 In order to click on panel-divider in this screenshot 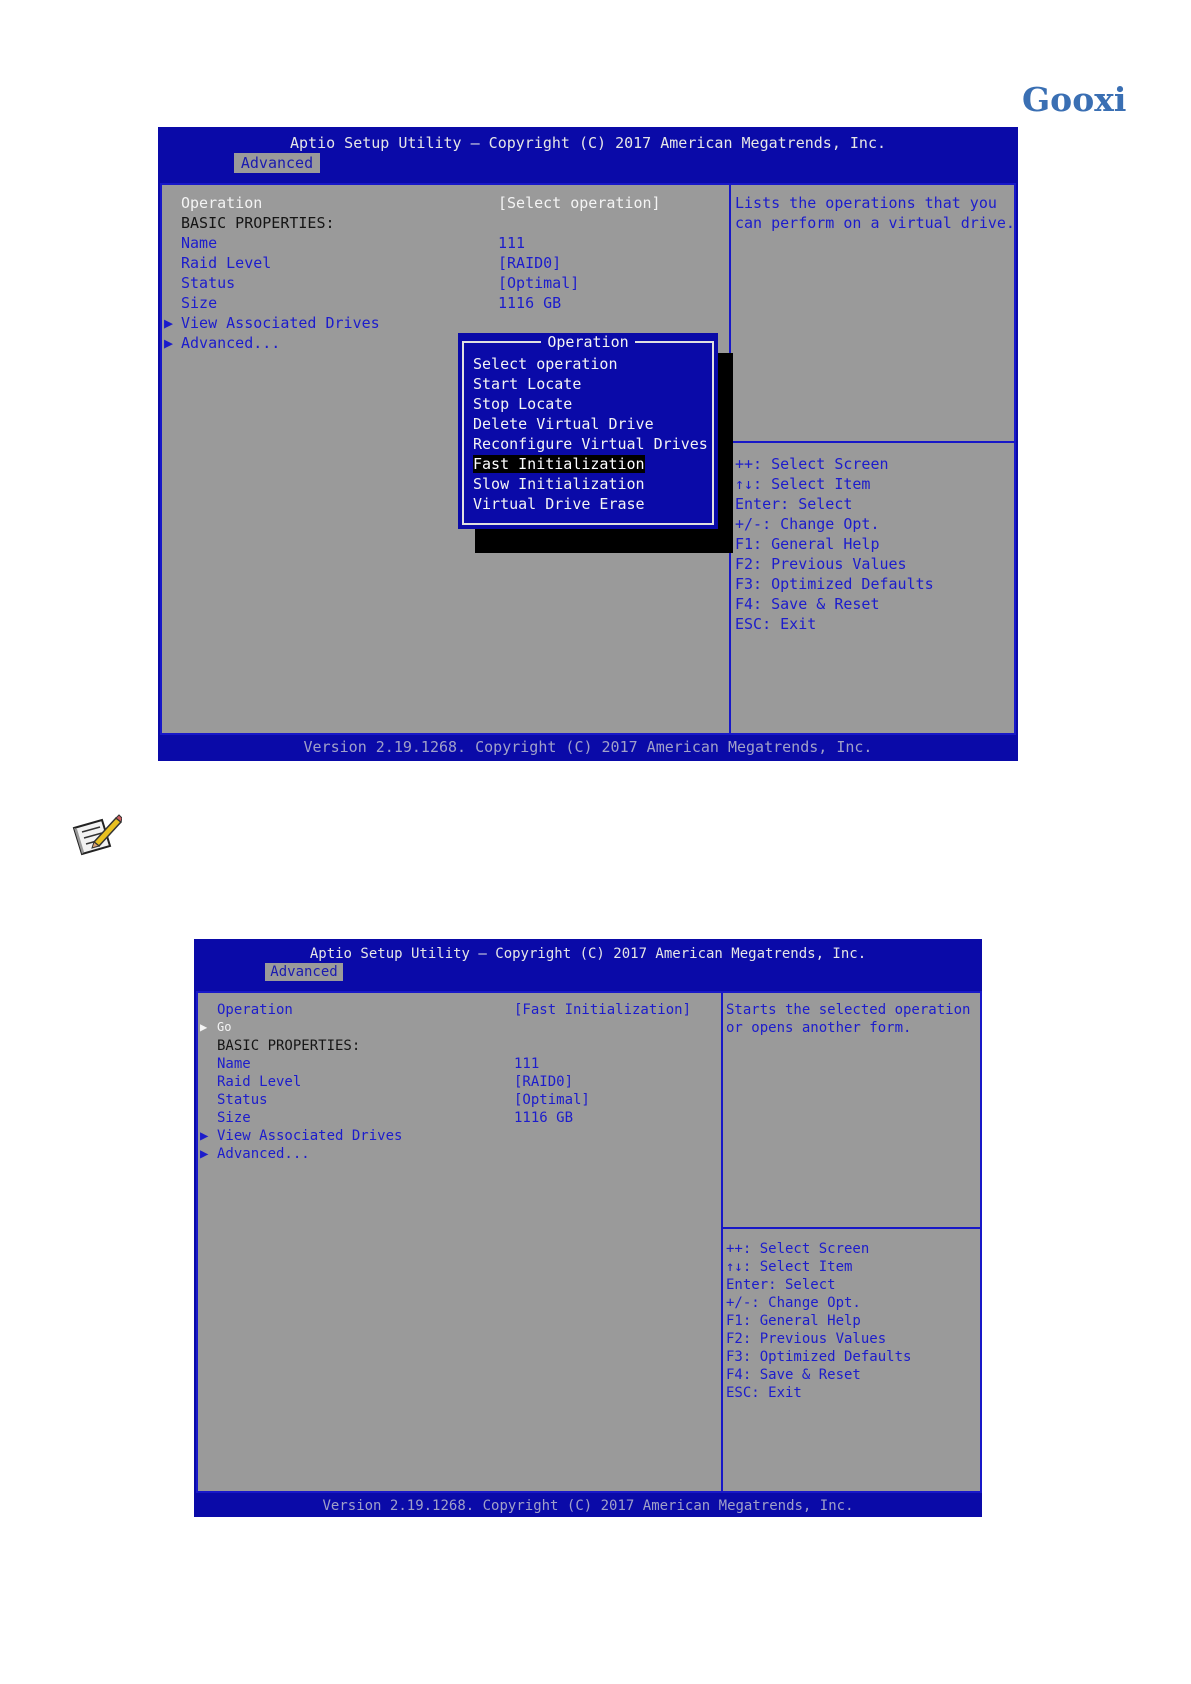, I will do `click(722, 1242)`.